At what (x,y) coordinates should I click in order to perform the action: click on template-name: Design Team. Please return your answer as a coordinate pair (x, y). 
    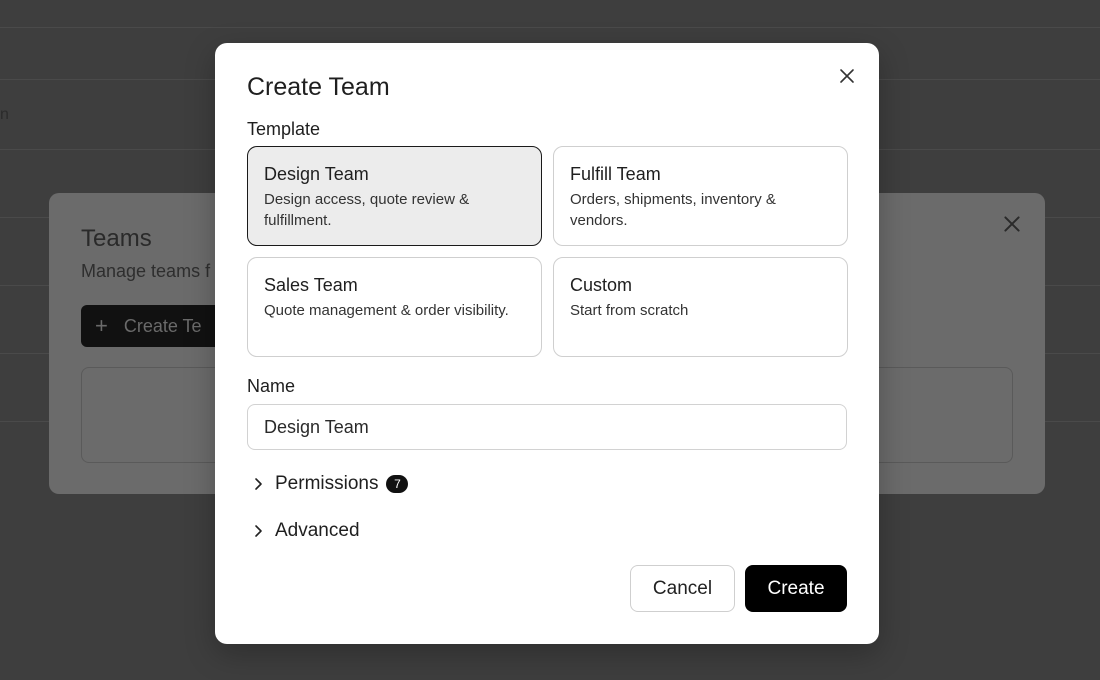
    Looking at the image, I should click on (316, 174).